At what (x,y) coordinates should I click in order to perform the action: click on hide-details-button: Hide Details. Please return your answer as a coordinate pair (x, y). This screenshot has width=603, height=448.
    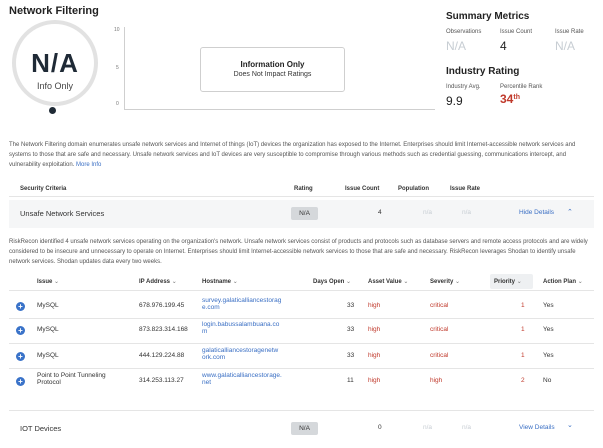
    Looking at the image, I should click on (536, 212).